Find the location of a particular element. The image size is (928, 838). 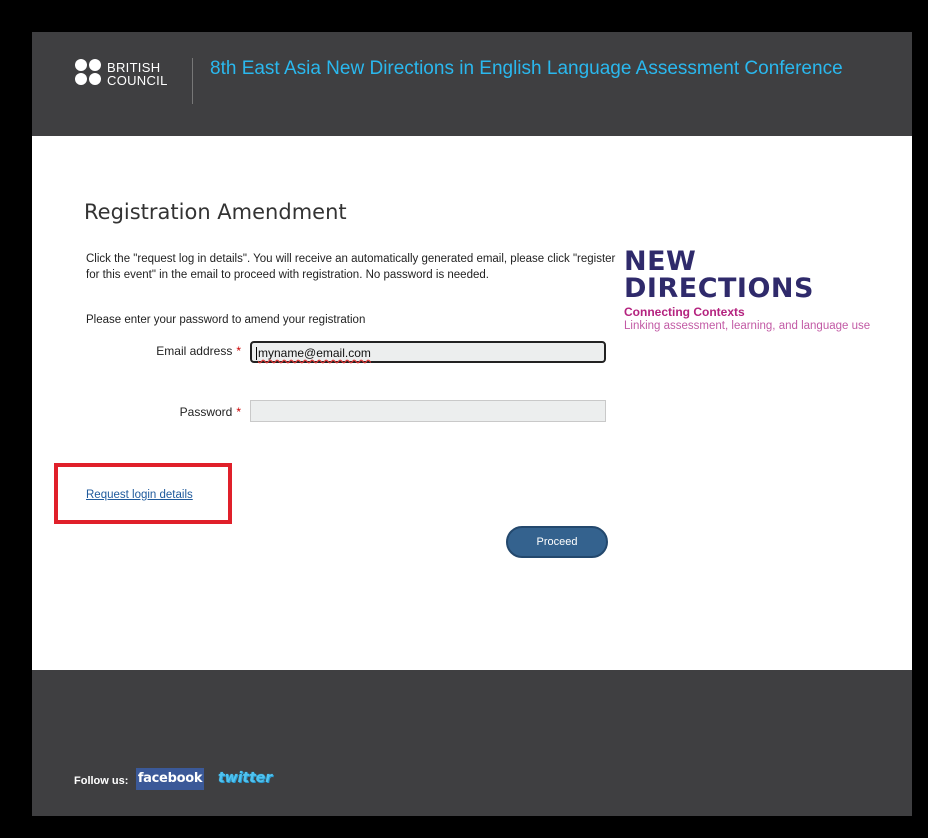

twitter-icon: twitter is located at coordinates (250, 778).